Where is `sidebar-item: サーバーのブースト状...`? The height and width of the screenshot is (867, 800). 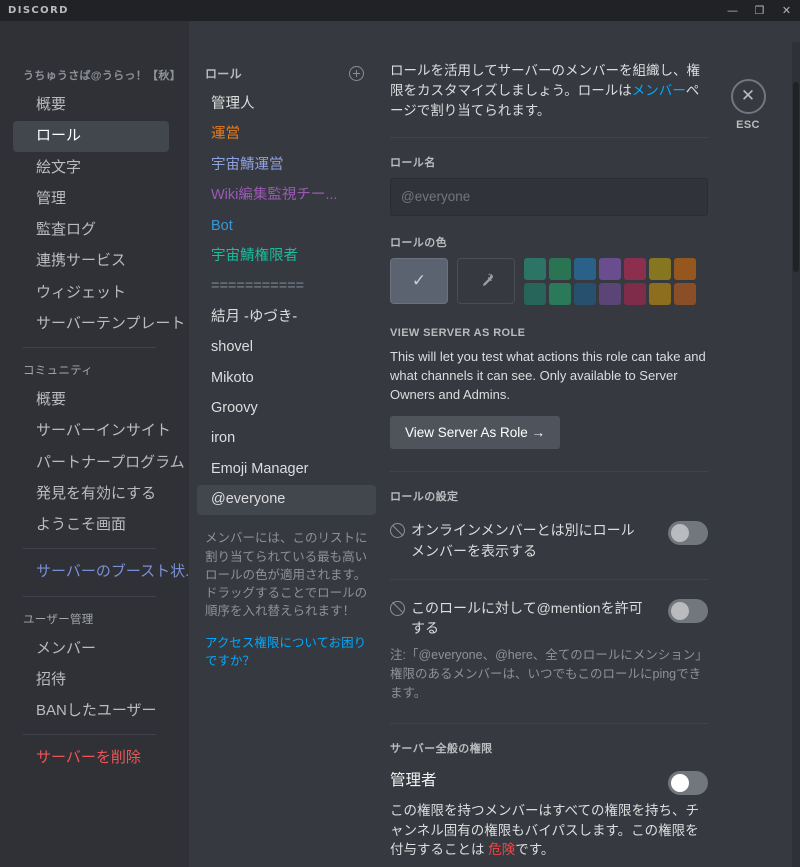 sidebar-item: サーバーのブースト状... is located at coordinates (101, 572).